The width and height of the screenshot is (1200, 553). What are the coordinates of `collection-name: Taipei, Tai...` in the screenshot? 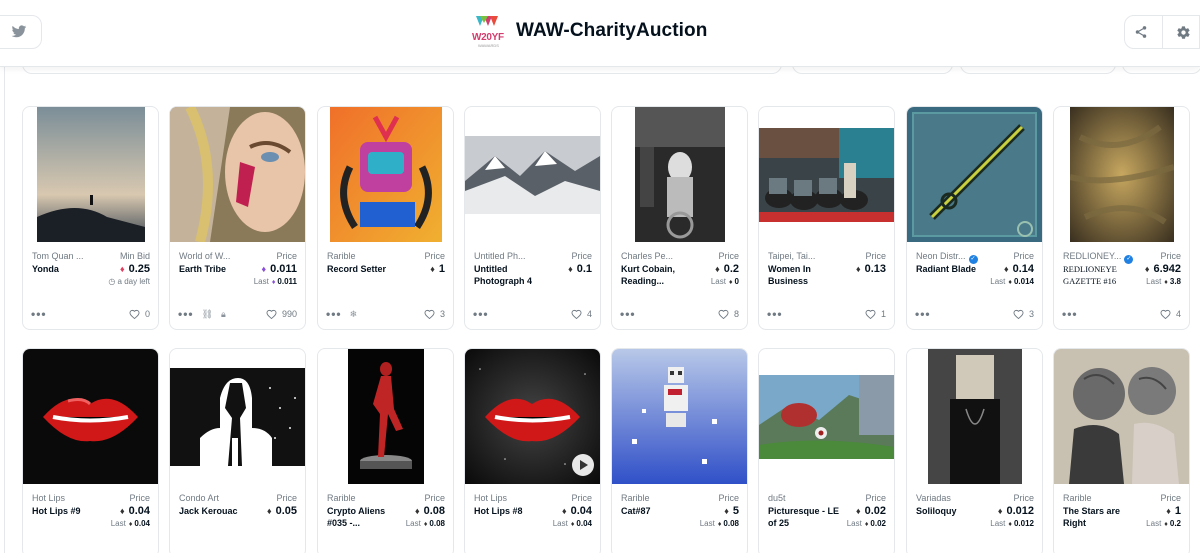 It's located at (808, 256).